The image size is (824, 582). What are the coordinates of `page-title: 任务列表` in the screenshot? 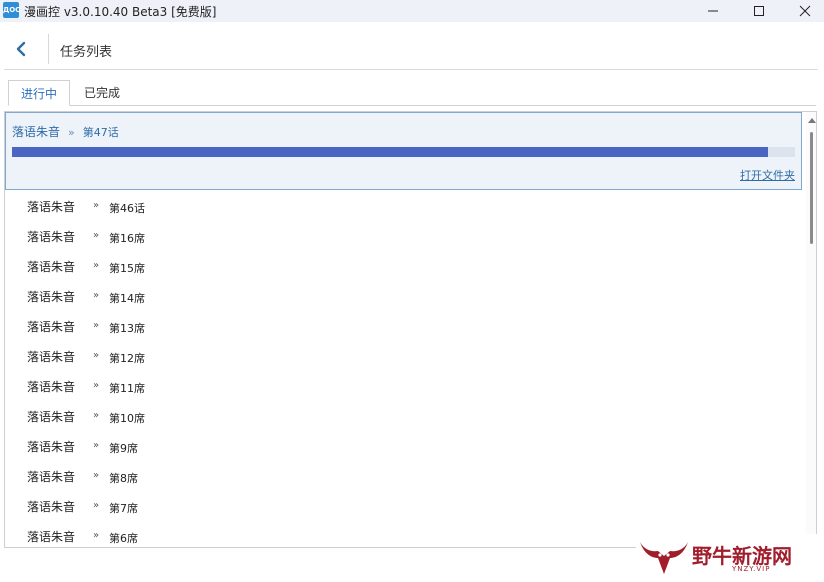 It's located at (86, 52).